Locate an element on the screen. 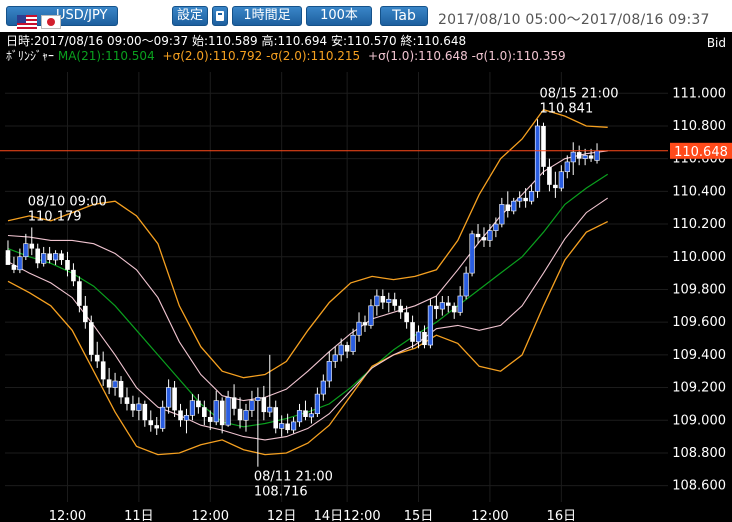 The image size is (732, 522). annotation-price: 110.841 is located at coordinates (566, 108).